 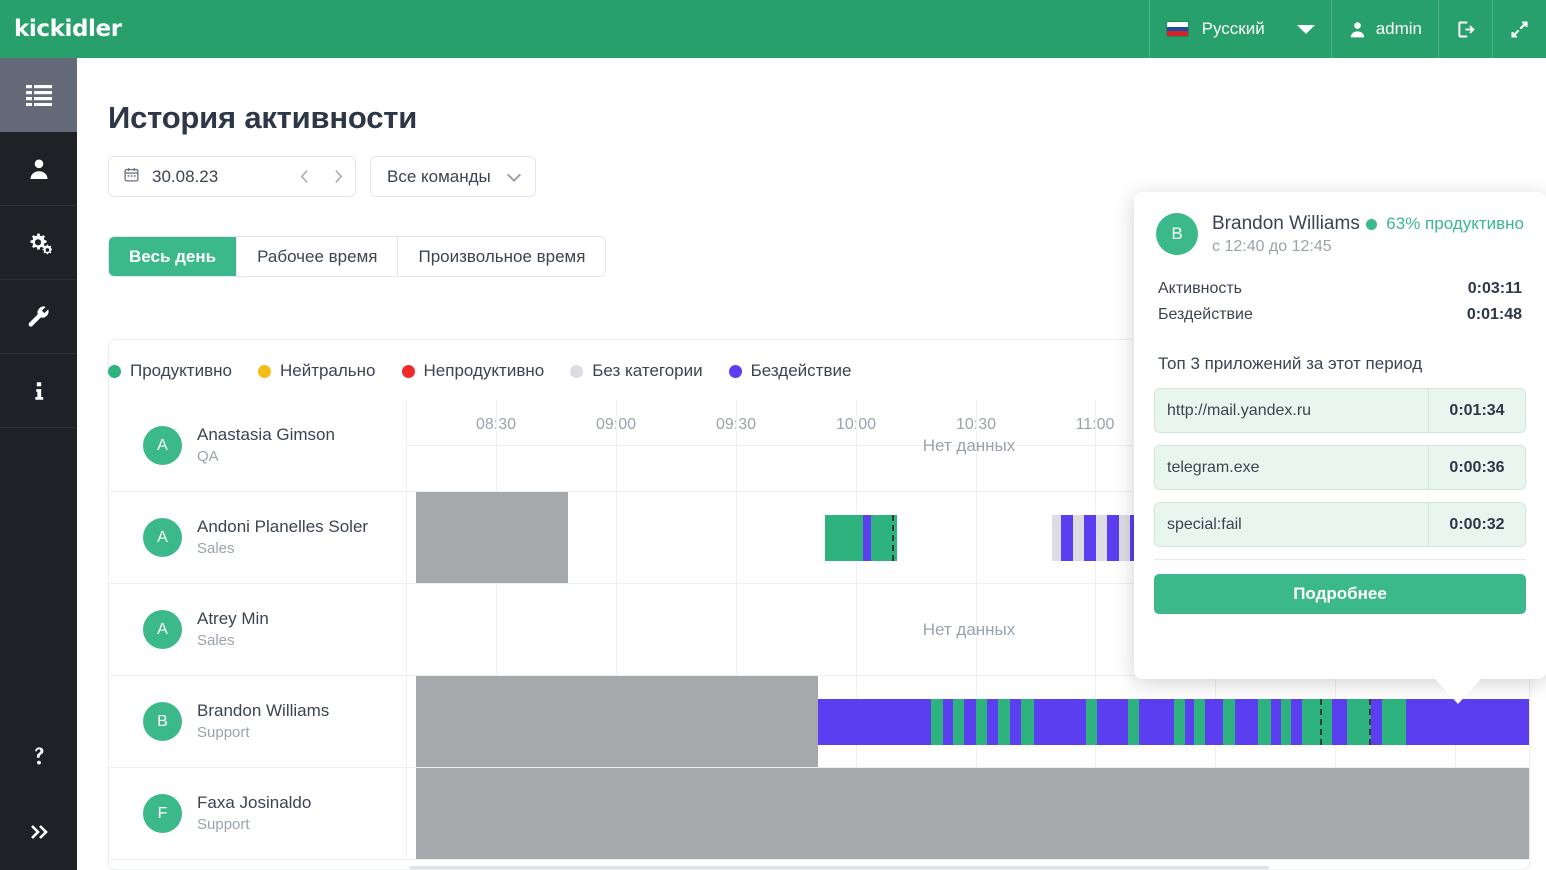 I want to click on horizontal-scrollbar, so click(x=819, y=867).